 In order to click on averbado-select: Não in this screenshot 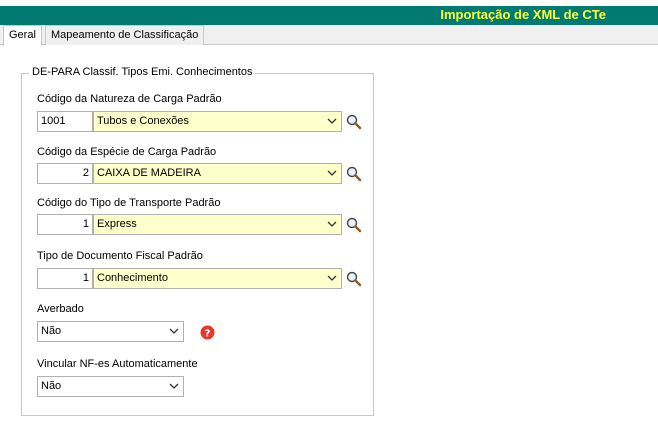, I will do `click(110, 331)`.